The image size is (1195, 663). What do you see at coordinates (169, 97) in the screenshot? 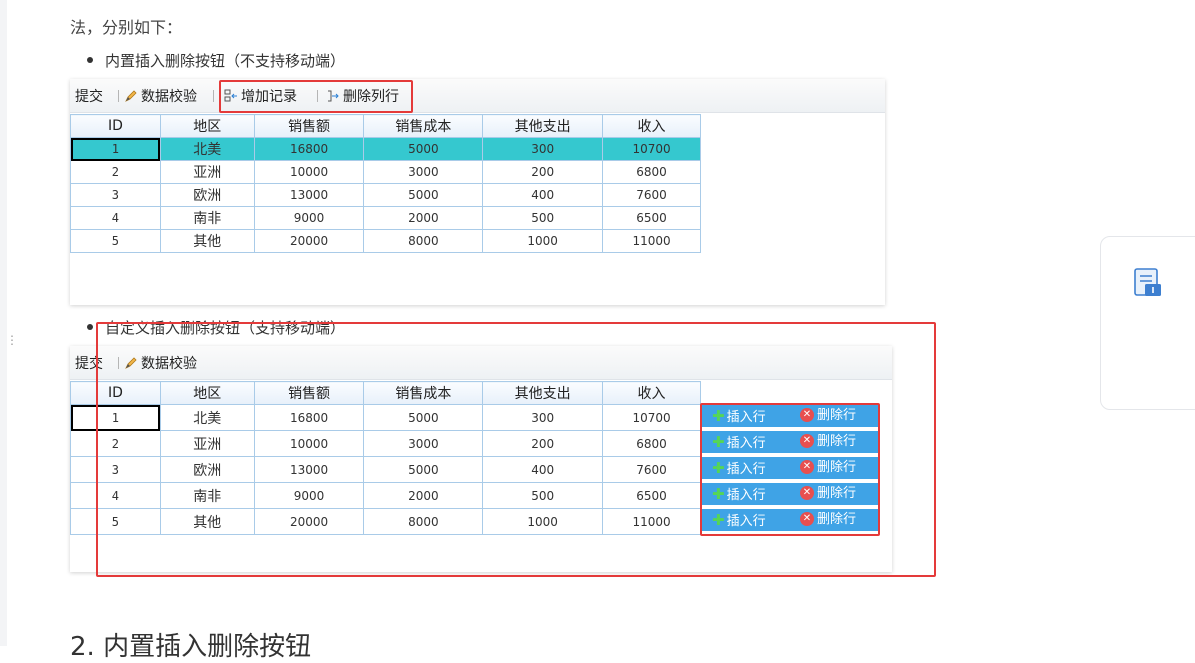
I see `validate-label: 数据校验` at bounding box center [169, 97].